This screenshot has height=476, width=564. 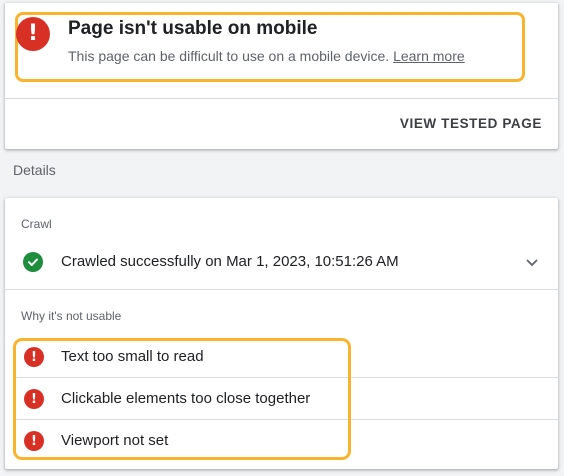 What do you see at coordinates (33, 262) in the screenshot?
I see `check-circle-icon` at bounding box center [33, 262].